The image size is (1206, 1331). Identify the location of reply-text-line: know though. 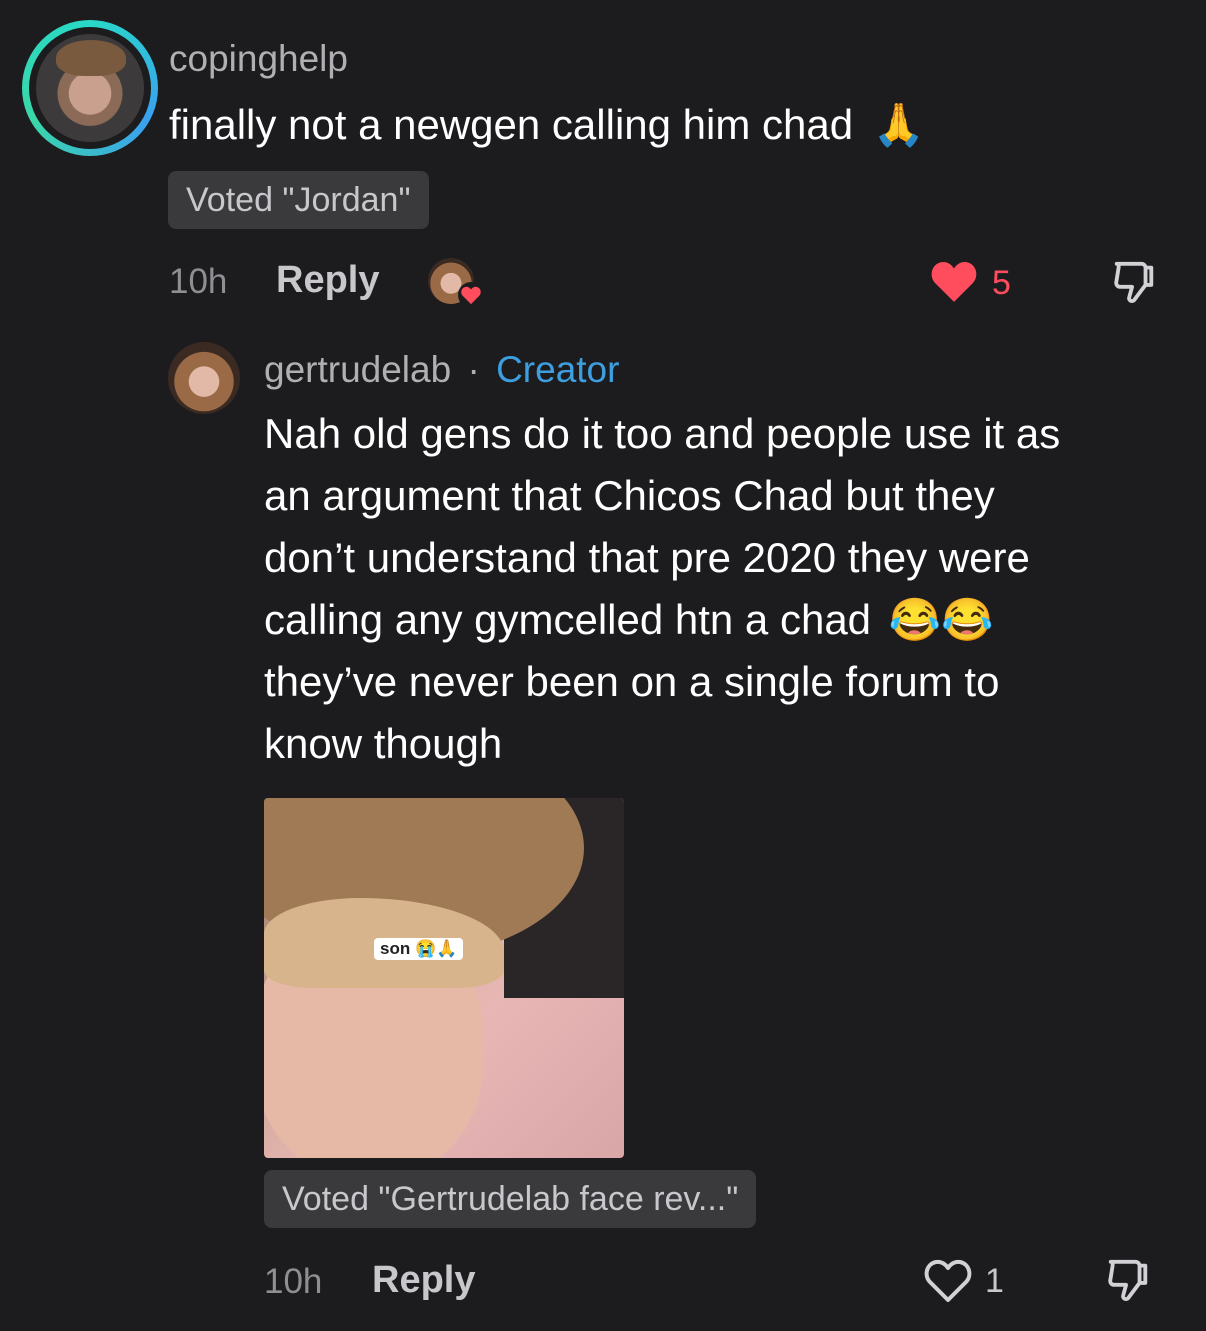
(383, 743).